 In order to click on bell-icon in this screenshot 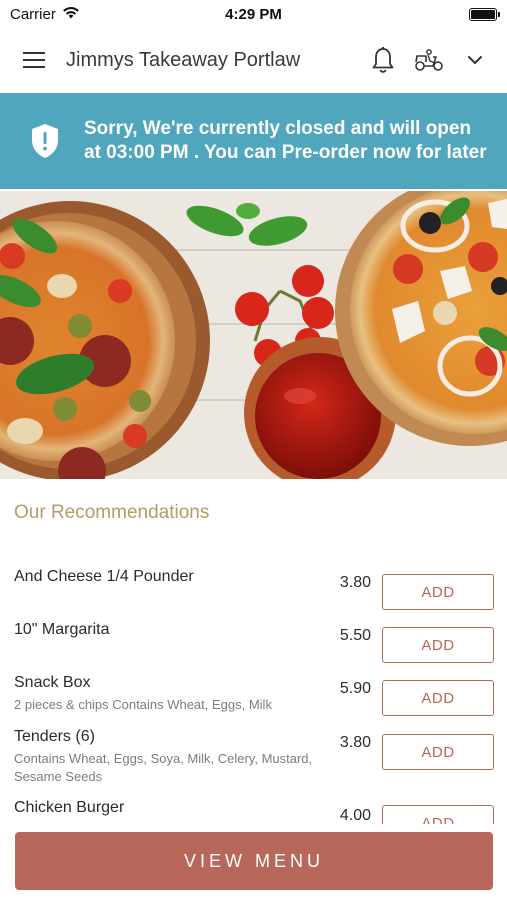, I will do `click(383, 60)`.